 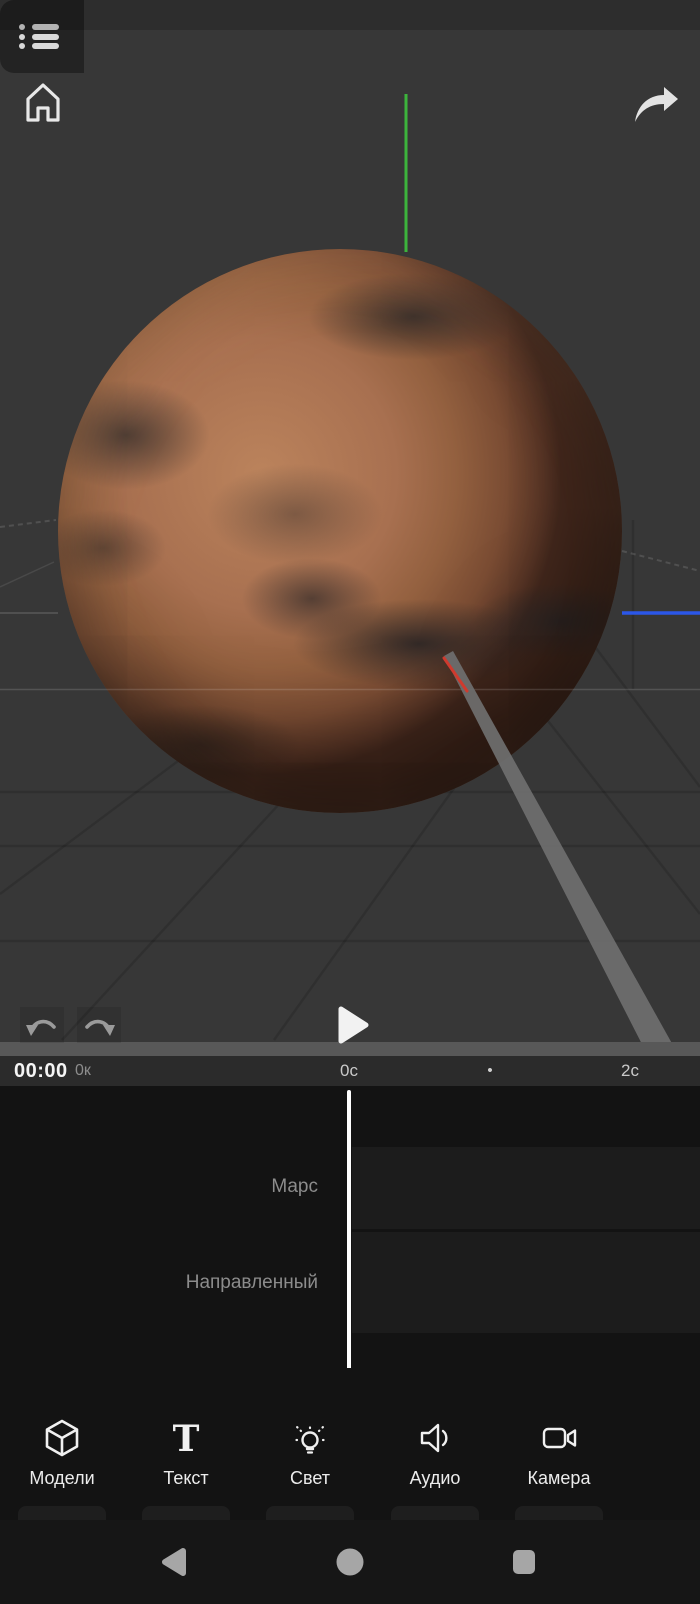 I want to click on play-button, so click(x=352, y=1025).